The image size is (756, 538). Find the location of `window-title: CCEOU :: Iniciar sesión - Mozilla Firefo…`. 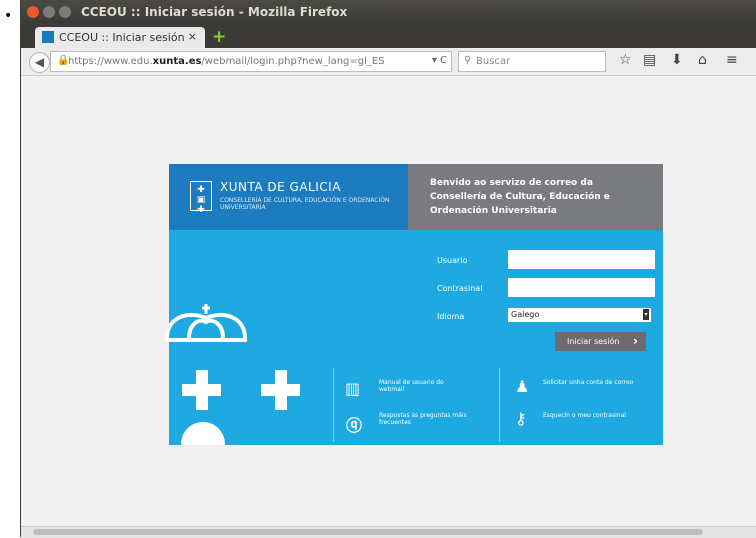

window-title: CCEOU :: Iniciar sesión - Mozilla Firefo… is located at coordinates (214, 12).